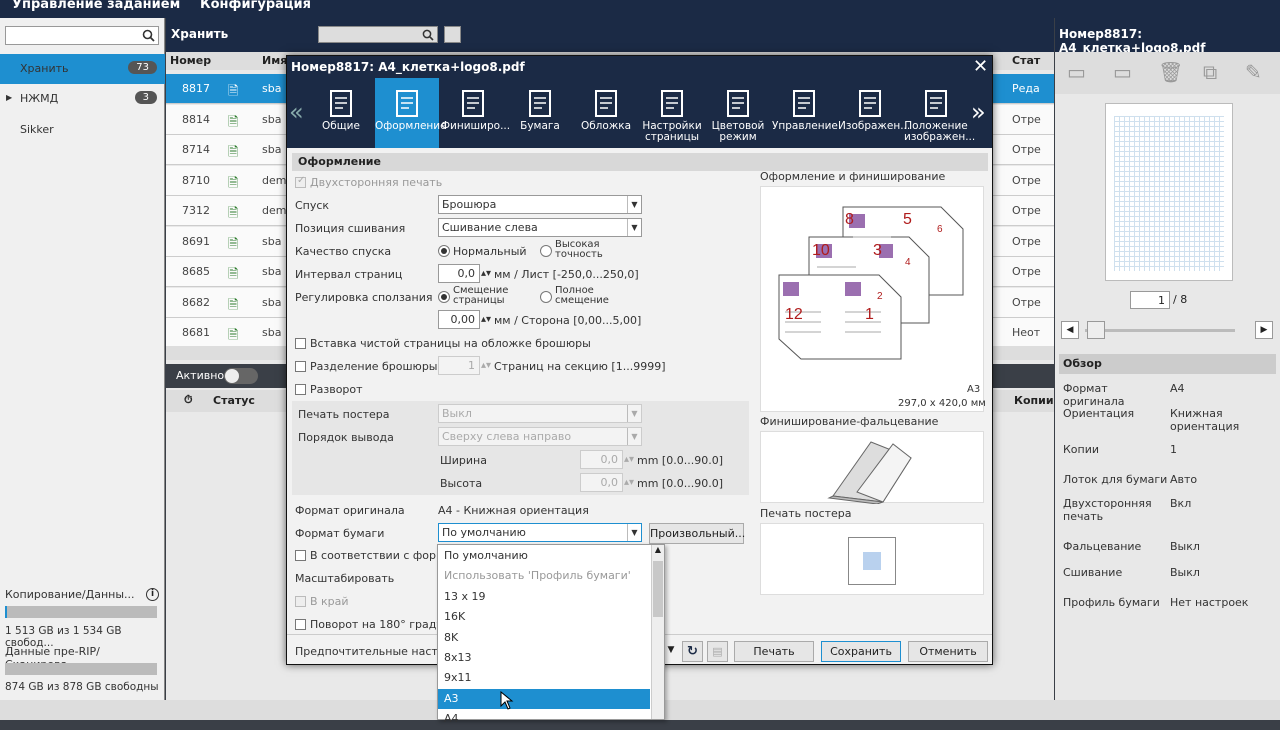 This screenshot has width=1280, height=730. Describe the element at coordinates (300, 389) in the screenshot. I see `spread-checkbox` at that location.